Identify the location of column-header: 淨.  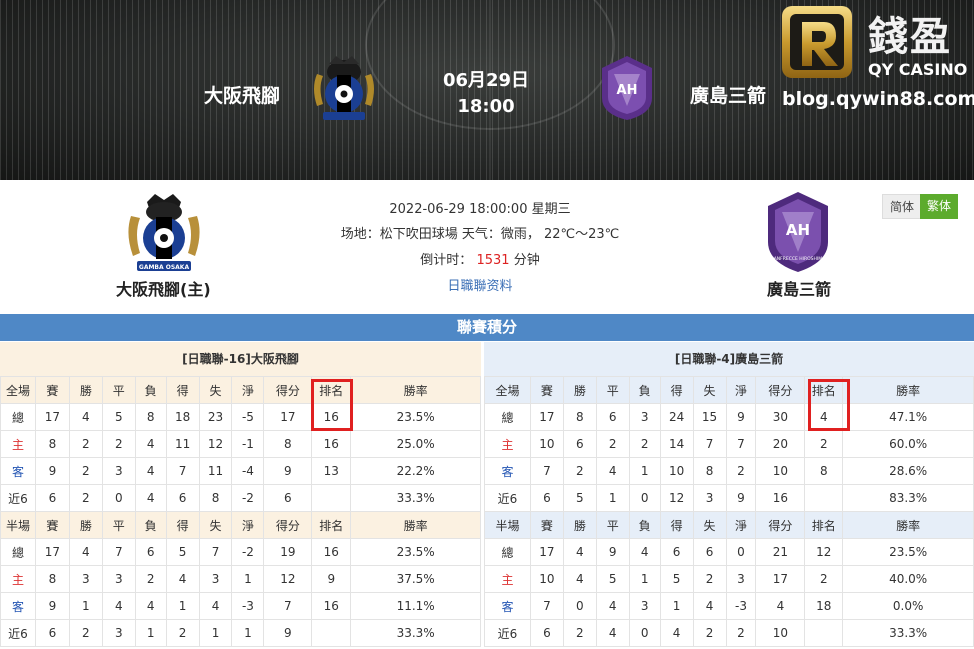
(741, 390).